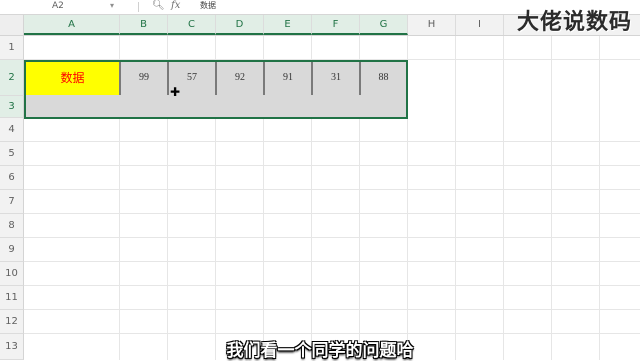 This screenshot has height=361, width=640. What do you see at coordinates (383, 78) in the screenshot?
I see `cell-g2: 88` at bounding box center [383, 78].